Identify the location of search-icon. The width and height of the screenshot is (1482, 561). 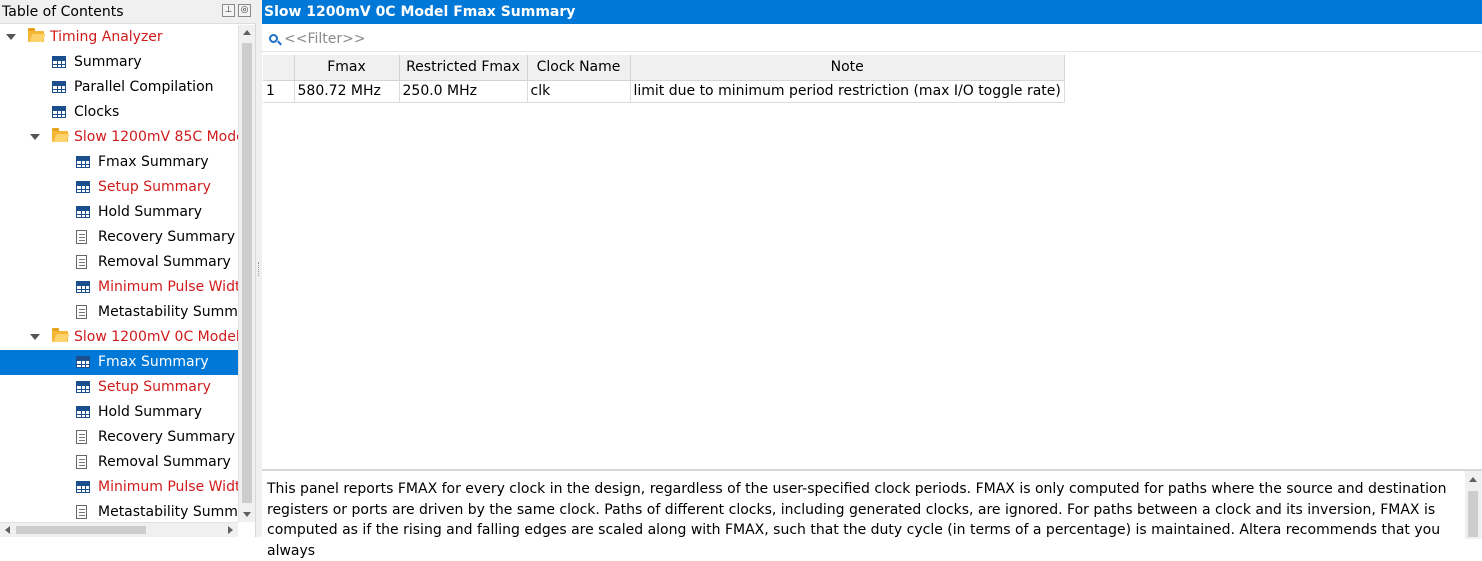
(273, 38).